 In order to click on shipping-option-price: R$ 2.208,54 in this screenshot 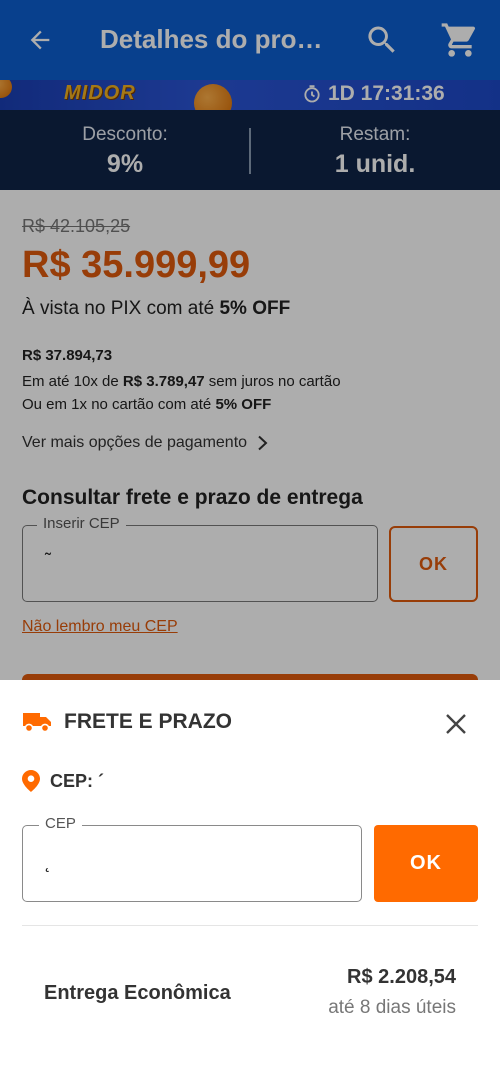, I will do `click(401, 977)`.